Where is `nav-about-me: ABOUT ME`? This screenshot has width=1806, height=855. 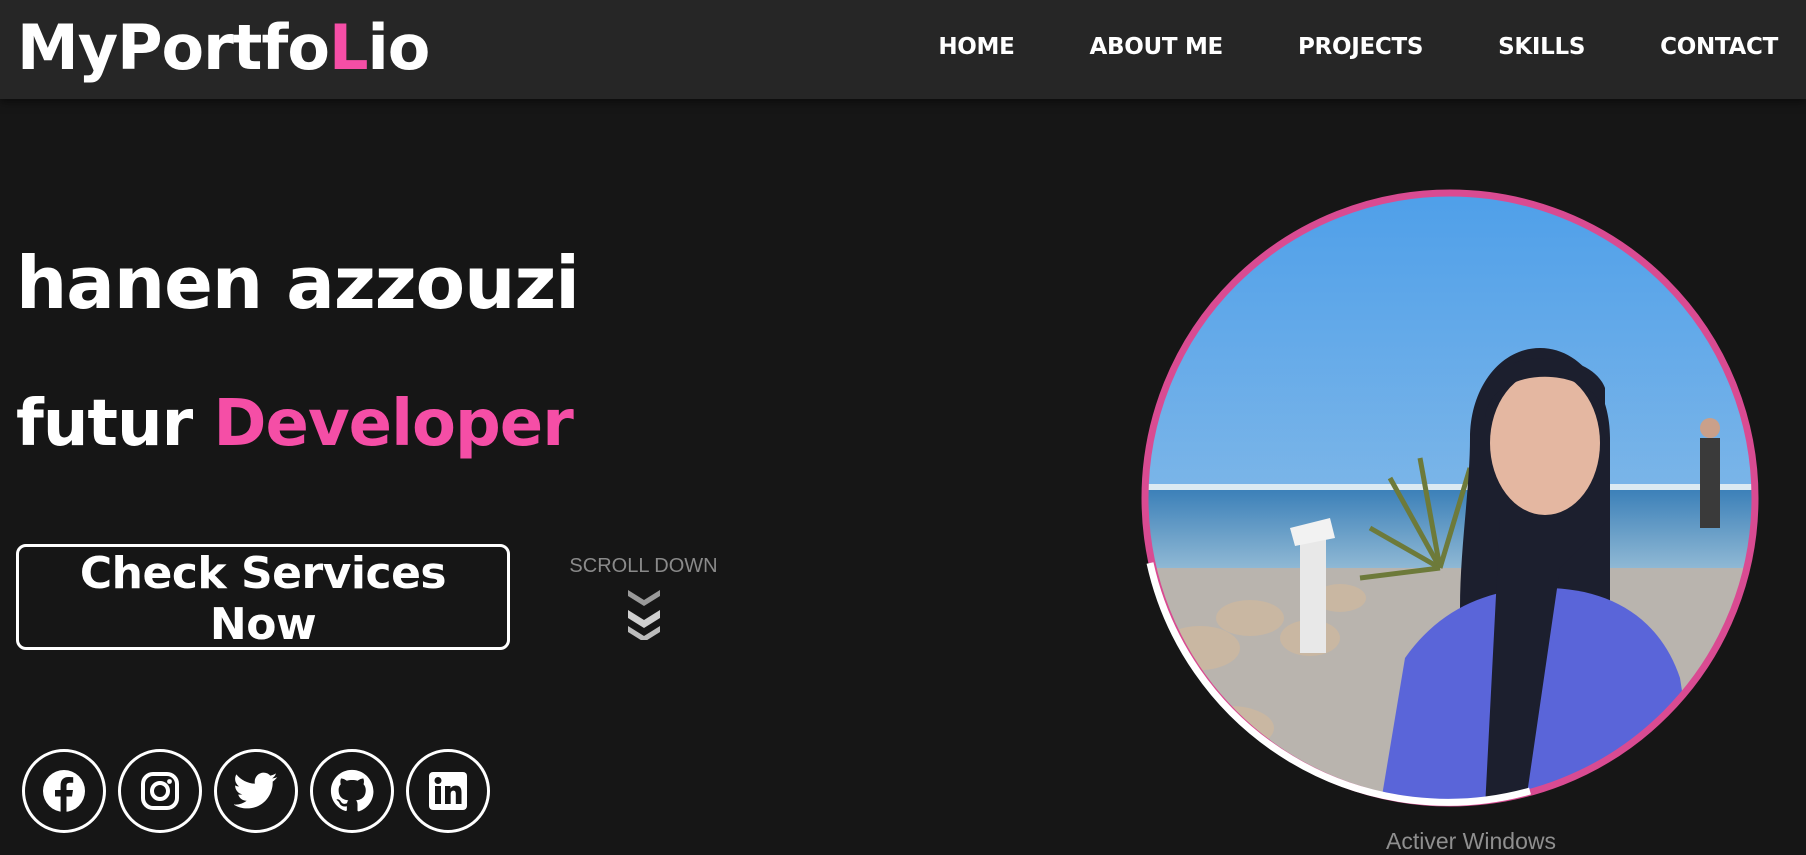 nav-about-me: ABOUT ME is located at coordinates (1157, 47).